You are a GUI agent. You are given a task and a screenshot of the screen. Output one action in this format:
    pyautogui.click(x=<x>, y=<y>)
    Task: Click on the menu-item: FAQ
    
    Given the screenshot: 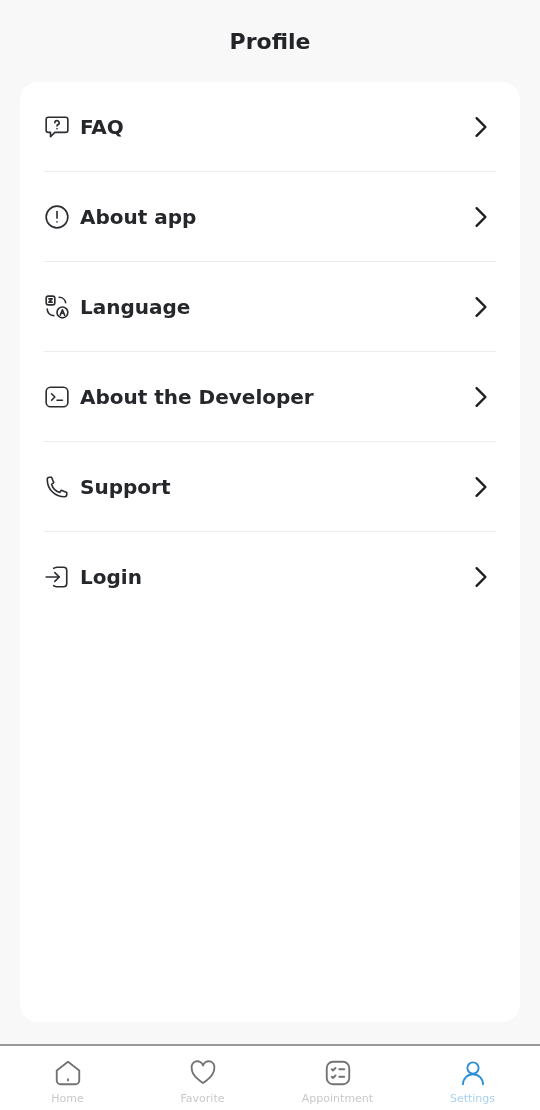 What is the action you would take?
    pyautogui.click(x=270, y=126)
    